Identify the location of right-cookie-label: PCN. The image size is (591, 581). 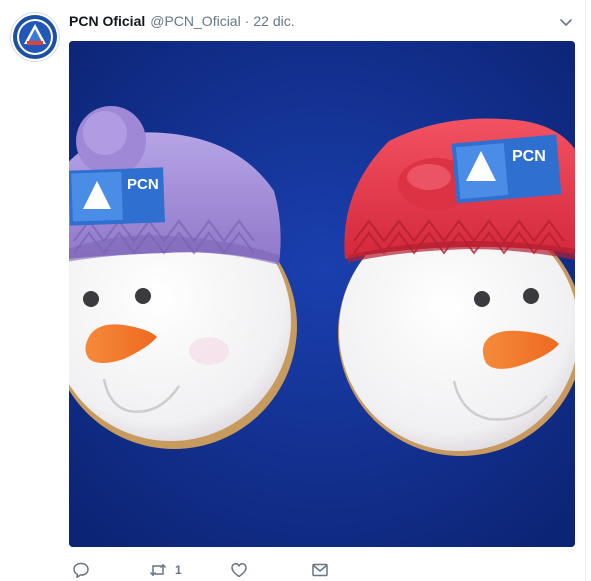
(529, 156).